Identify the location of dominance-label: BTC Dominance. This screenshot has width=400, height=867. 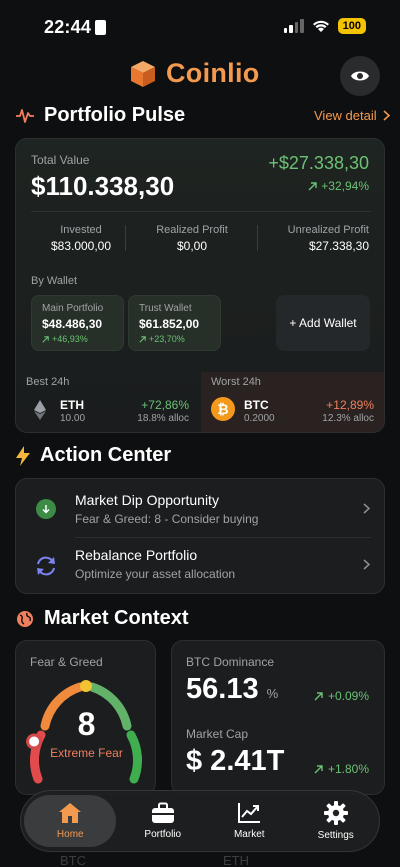
(230, 662).